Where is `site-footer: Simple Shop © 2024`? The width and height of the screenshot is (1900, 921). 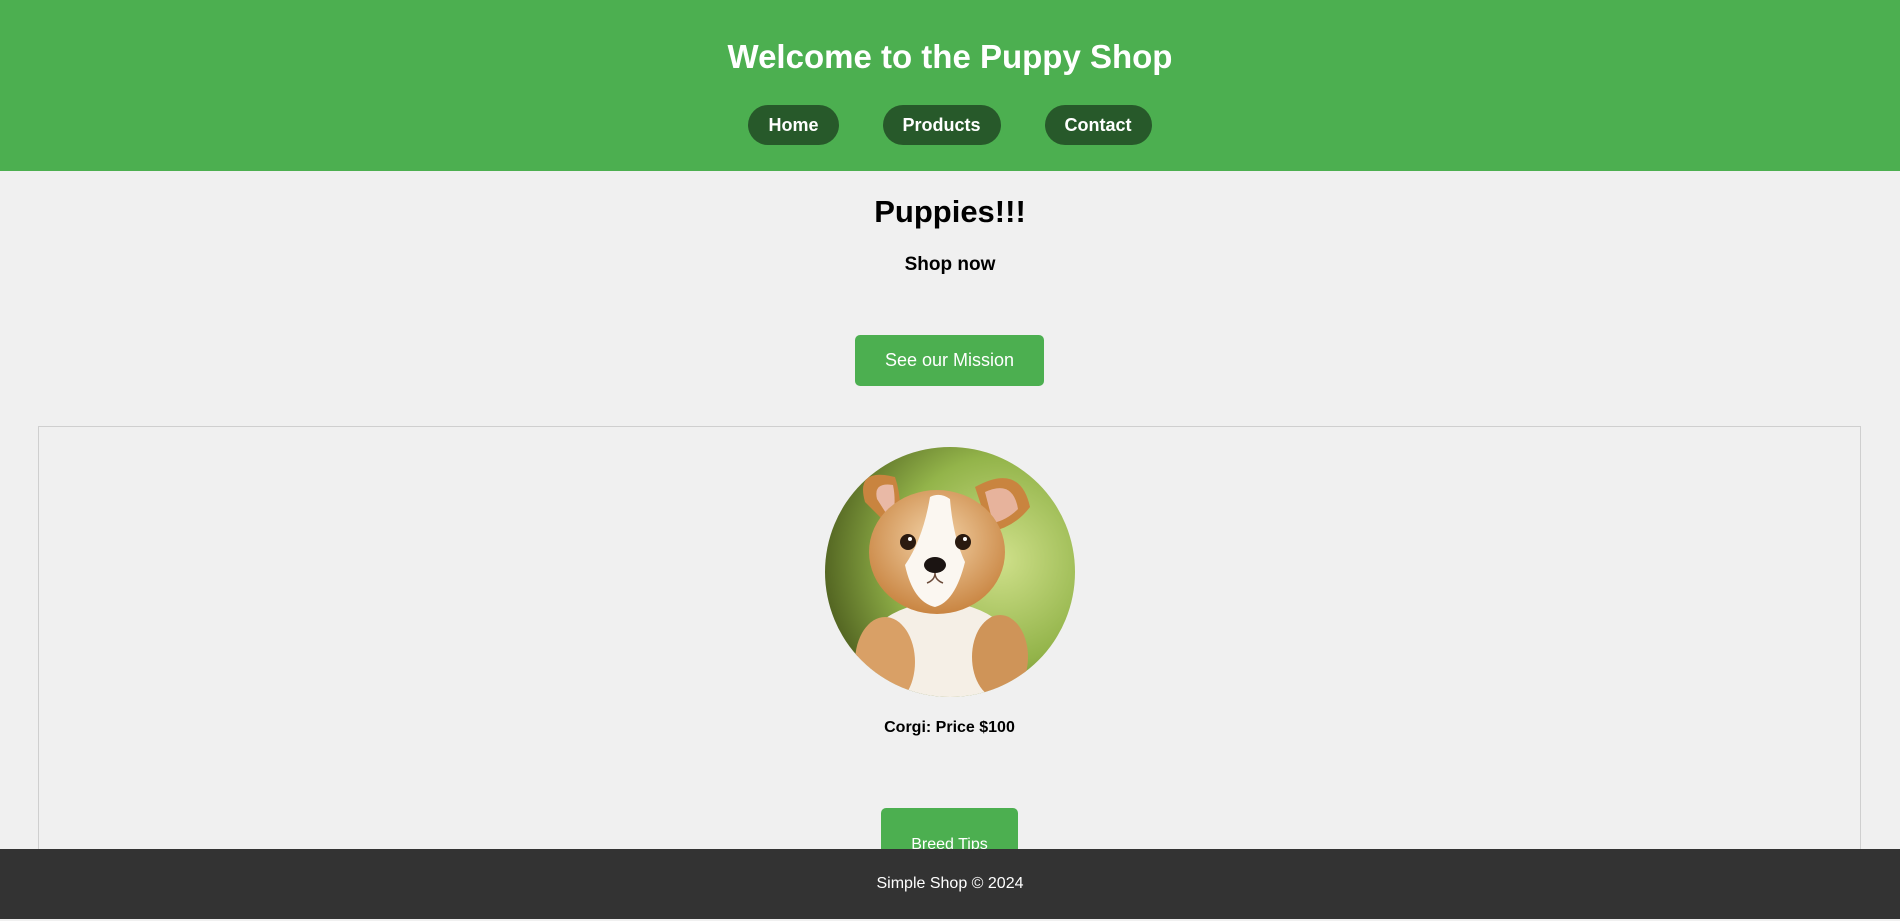 site-footer: Simple Shop © 2024 is located at coordinates (950, 884).